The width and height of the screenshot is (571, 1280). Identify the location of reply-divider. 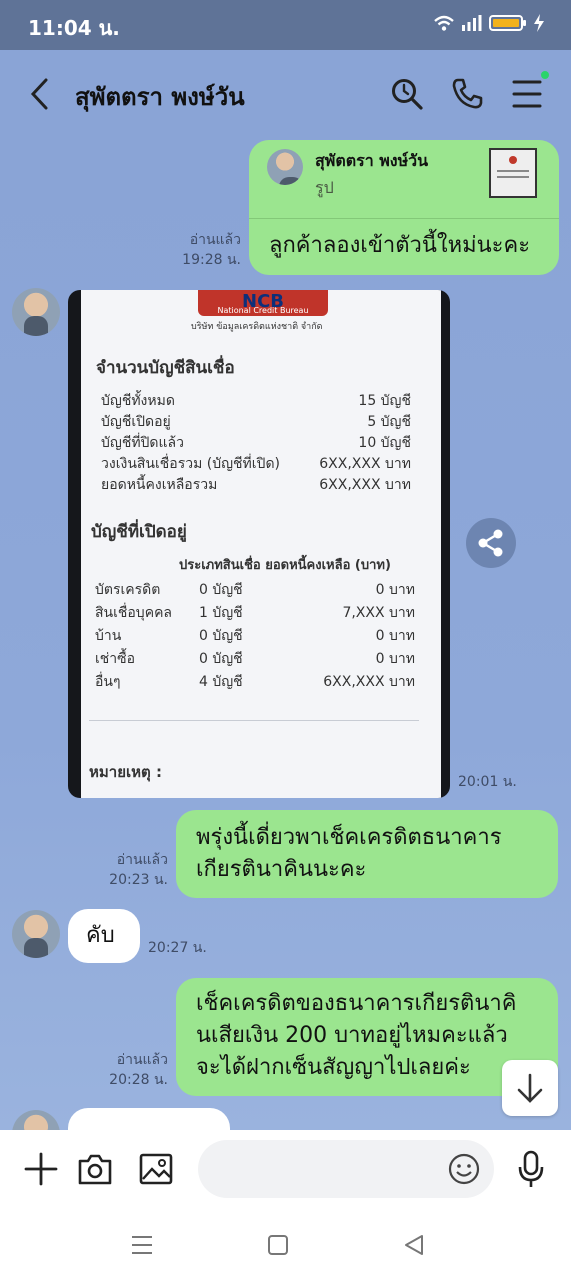
(404, 218).